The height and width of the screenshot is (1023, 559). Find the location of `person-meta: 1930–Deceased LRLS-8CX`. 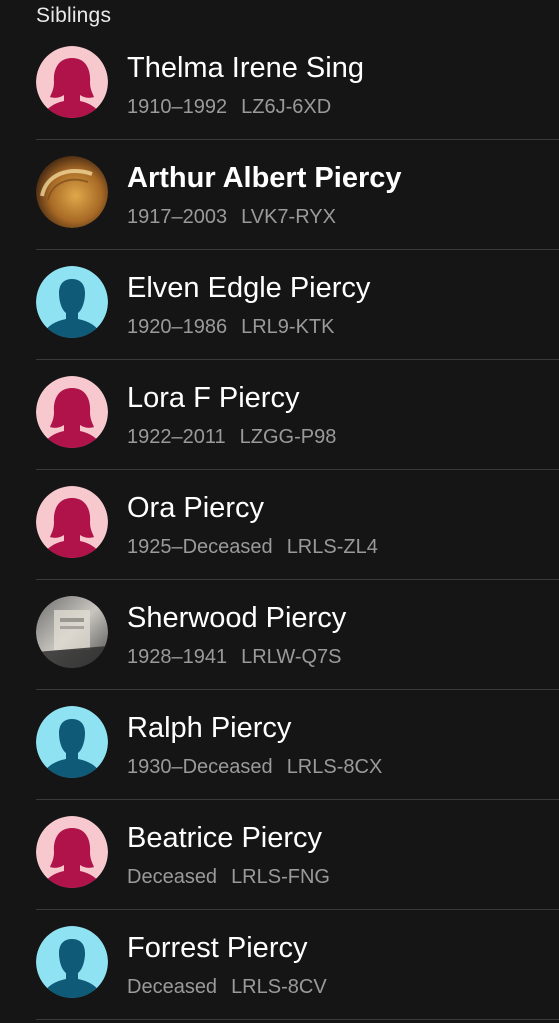

person-meta: 1930–Deceased LRLS-8CX is located at coordinates (254, 767).